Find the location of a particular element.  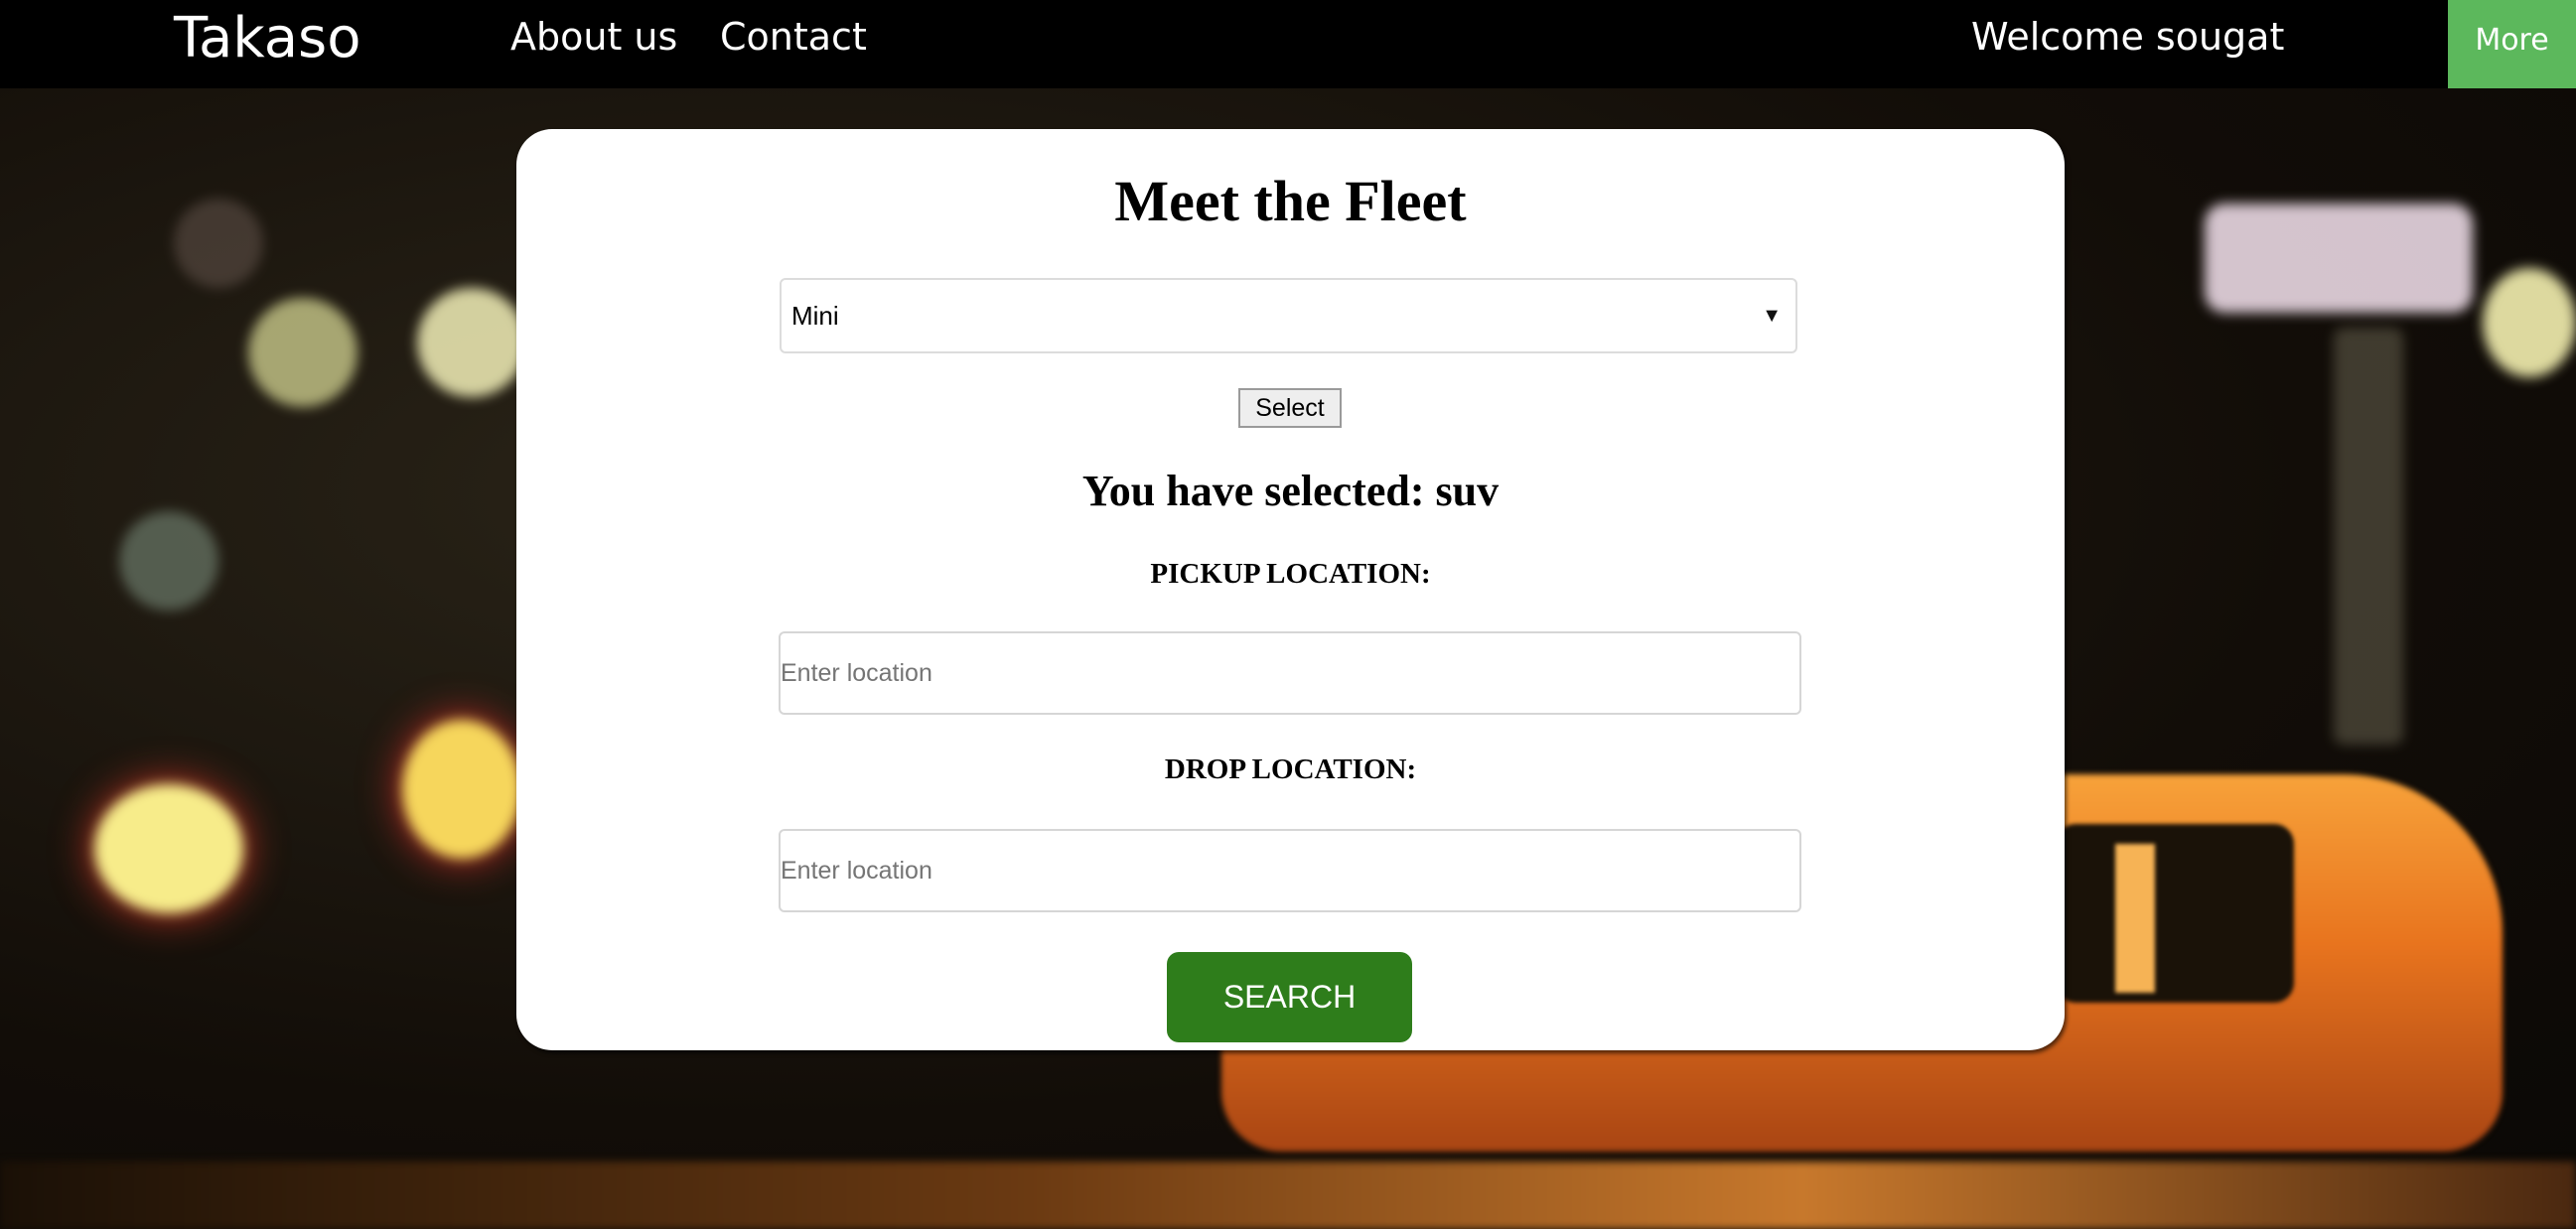

page-title: Meet the Fleet is located at coordinates (1291, 201).